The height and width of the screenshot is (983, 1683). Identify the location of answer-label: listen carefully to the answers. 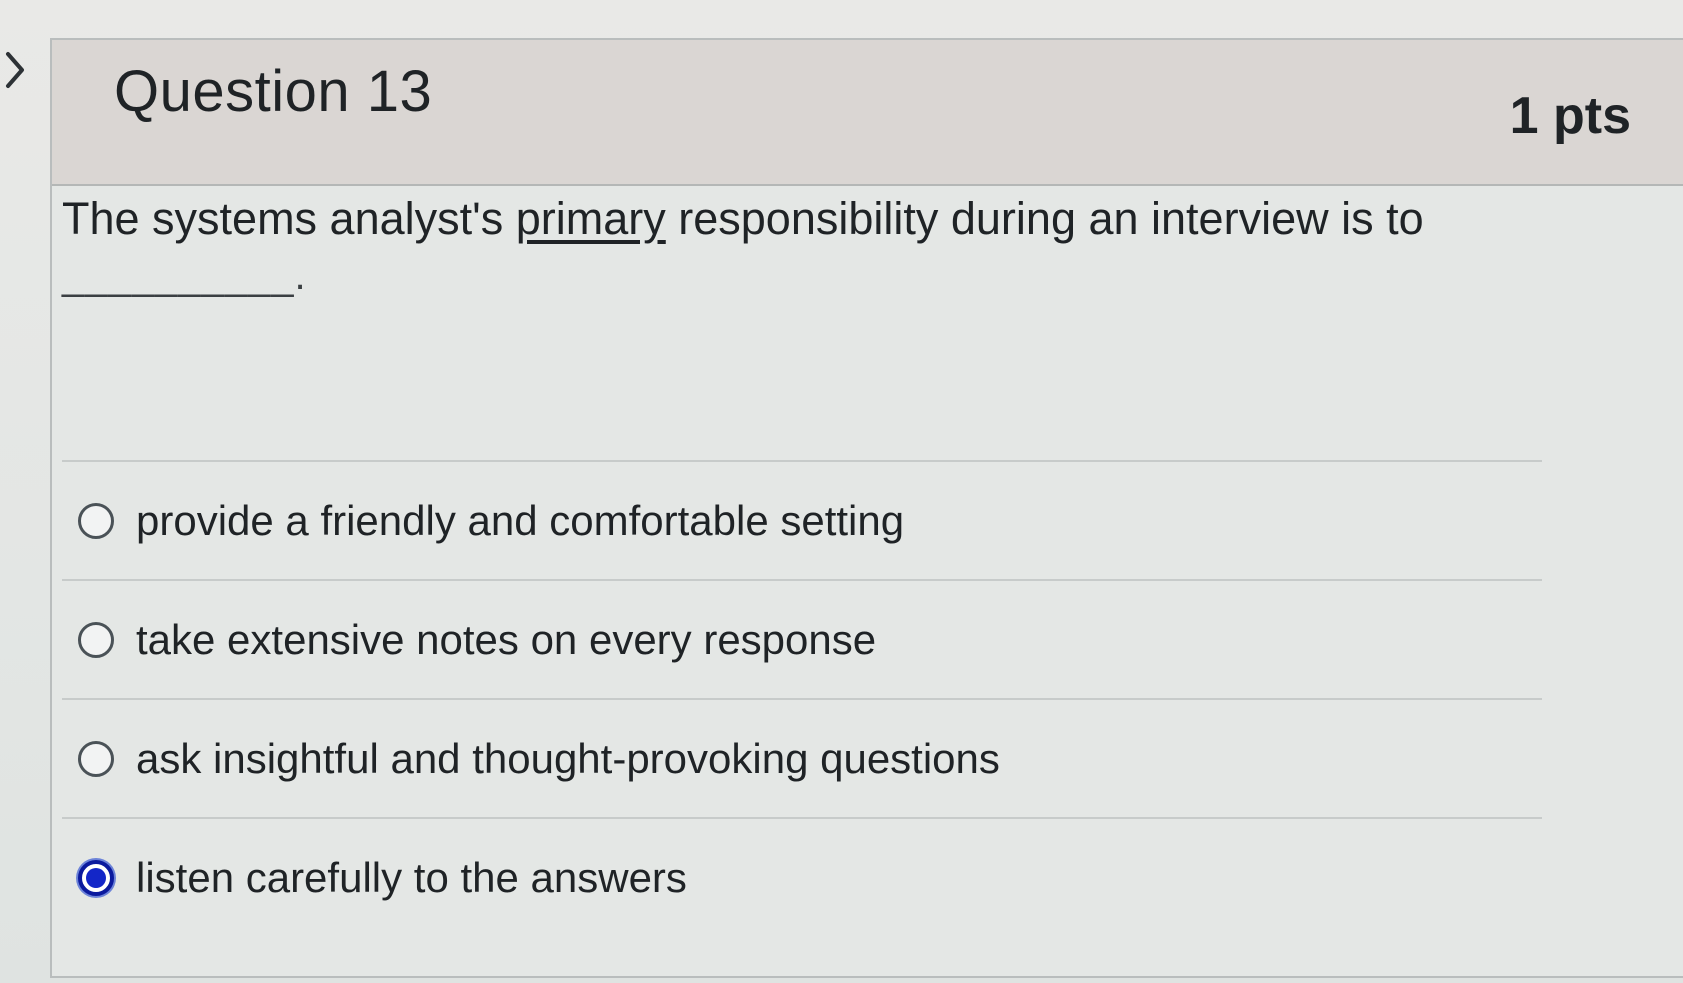
(411, 877).